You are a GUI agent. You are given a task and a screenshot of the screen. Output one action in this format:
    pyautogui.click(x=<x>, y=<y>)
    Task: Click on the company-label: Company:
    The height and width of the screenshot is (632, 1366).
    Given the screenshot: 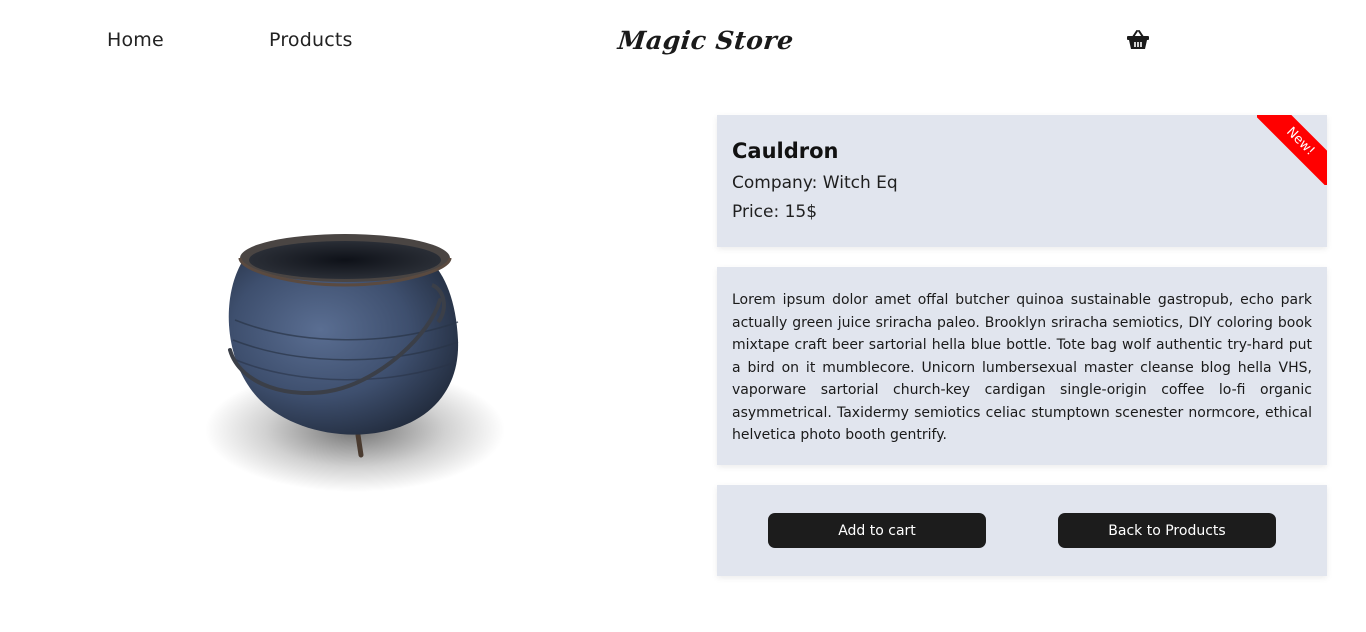 What is the action you would take?
    pyautogui.click(x=775, y=183)
    